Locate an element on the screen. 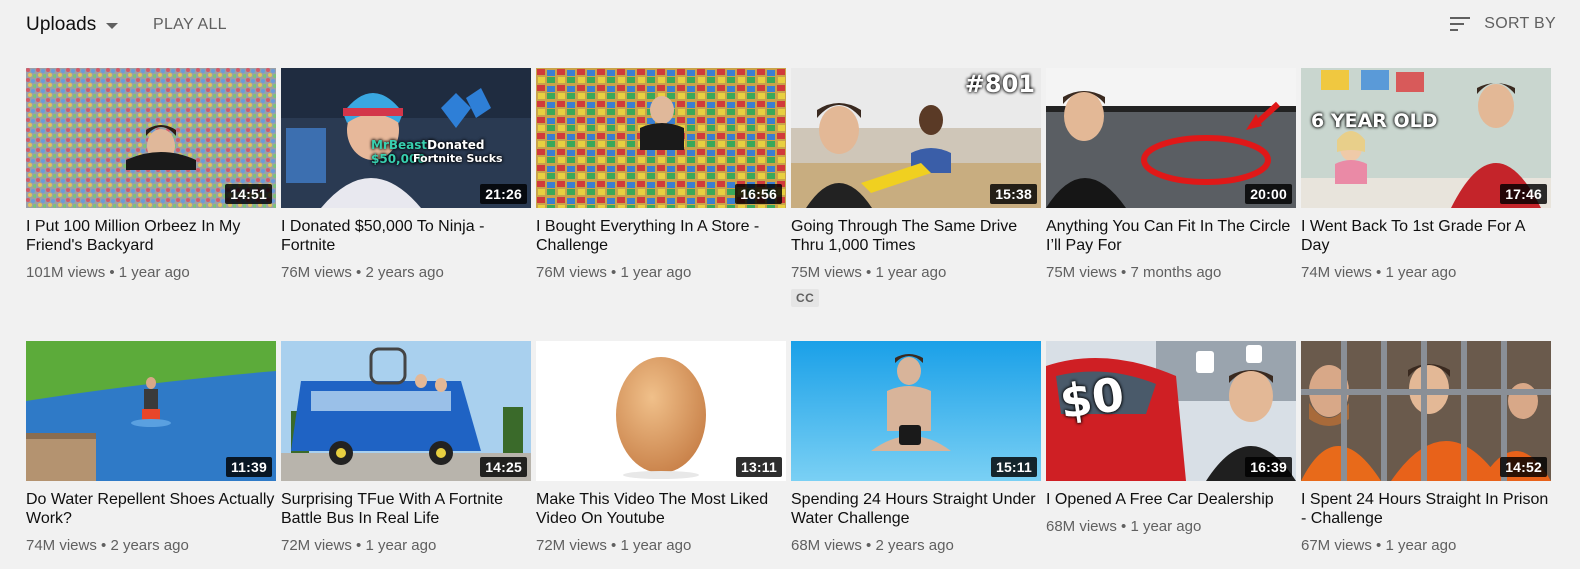 Image resolution: width=1580 pixels, height=569 pixels. video-thumbnail: 13:11 is located at coordinates (661, 411).